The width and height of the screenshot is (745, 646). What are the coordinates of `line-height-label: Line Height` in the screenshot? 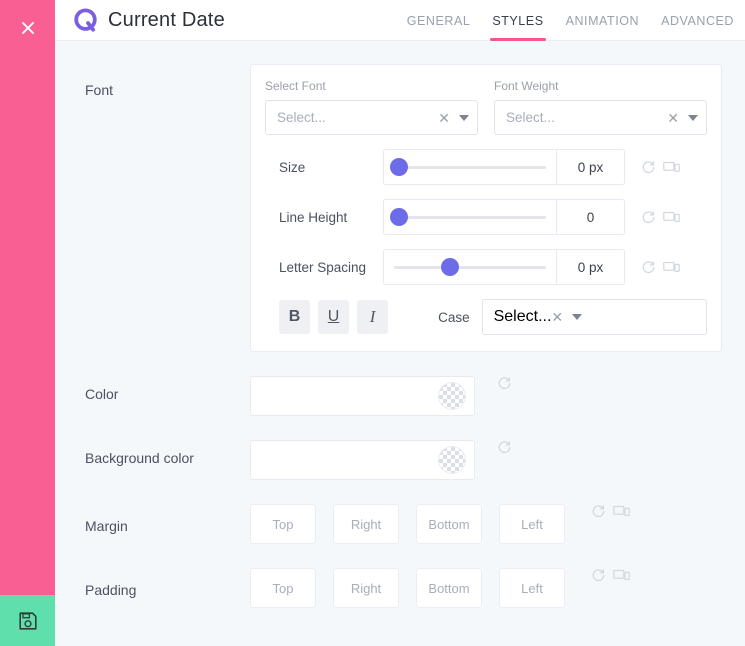 It's located at (313, 217).